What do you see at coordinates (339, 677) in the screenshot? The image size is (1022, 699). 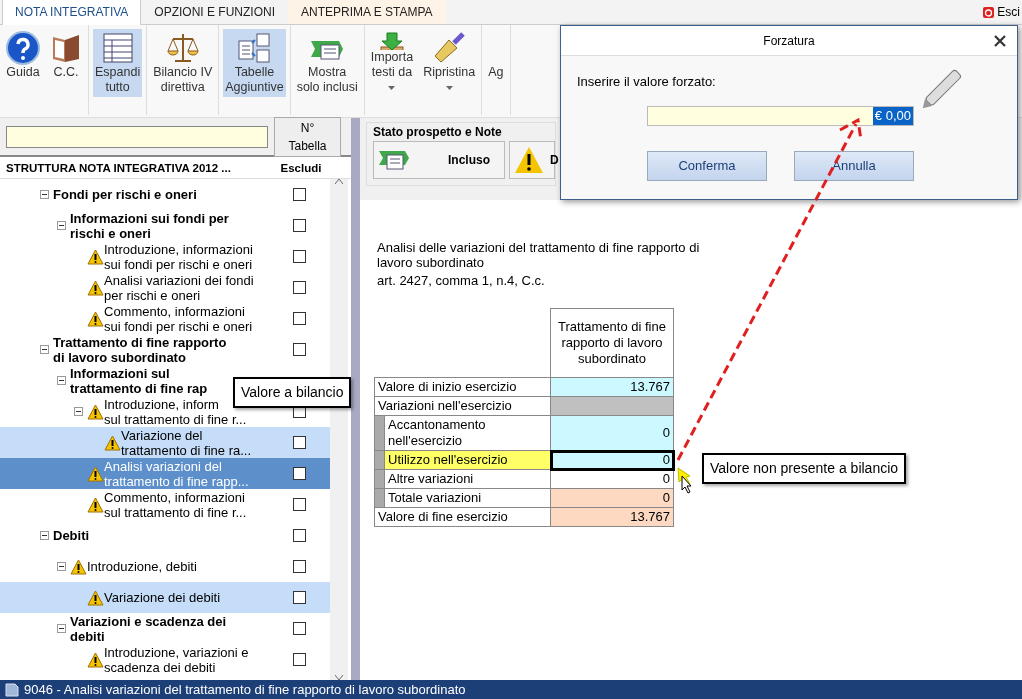 I see `scroll-down-icon` at bounding box center [339, 677].